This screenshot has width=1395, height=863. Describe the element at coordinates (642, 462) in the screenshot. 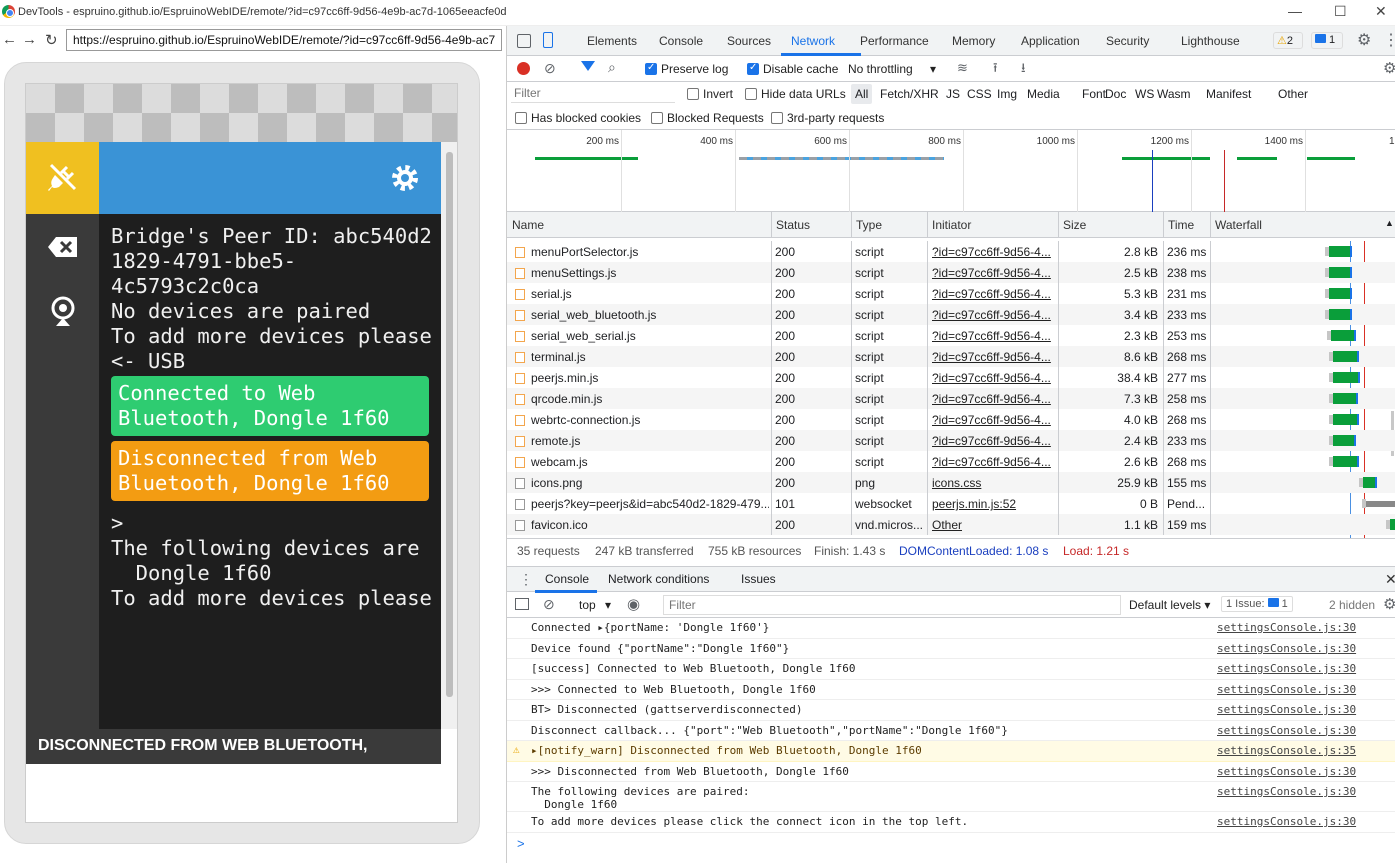

I see `request-name: webcam.js` at that location.